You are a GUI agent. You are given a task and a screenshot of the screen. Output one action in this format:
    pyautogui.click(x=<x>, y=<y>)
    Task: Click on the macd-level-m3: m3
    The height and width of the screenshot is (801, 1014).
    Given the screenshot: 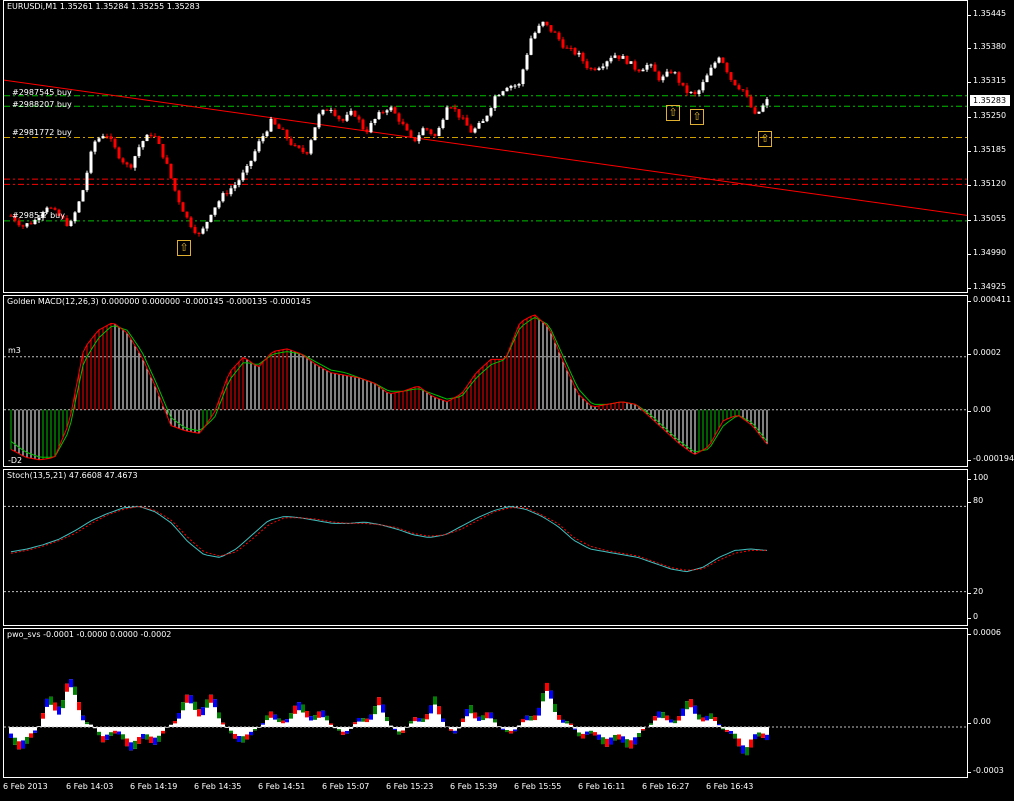 What is the action you would take?
    pyautogui.click(x=14, y=350)
    